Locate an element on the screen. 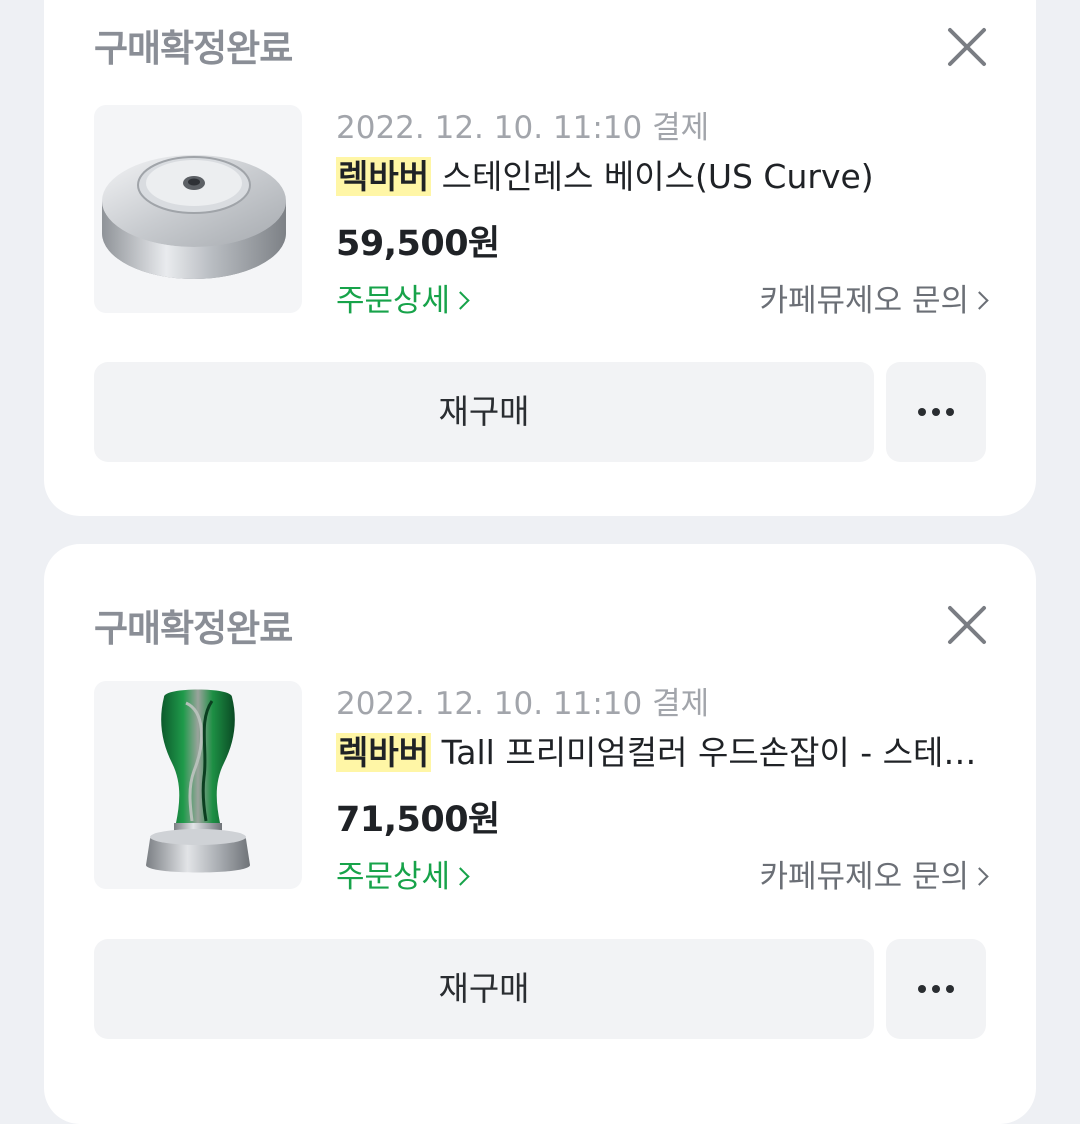 Image resolution: width=1080 pixels, height=1124 pixels. product-price: 71,500원 is located at coordinates (418, 820).